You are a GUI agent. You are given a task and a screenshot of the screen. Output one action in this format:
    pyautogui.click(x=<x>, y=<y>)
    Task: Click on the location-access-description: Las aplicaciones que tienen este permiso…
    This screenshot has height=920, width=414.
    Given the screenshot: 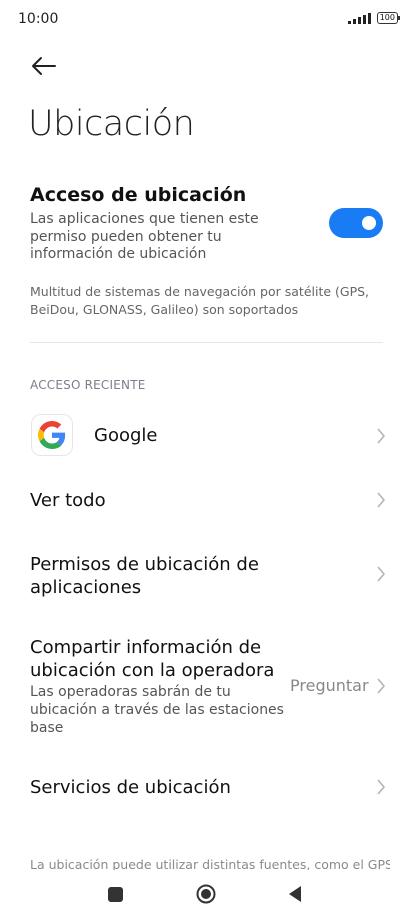 What is the action you would take?
    pyautogui.click(x=144, y=236)
    